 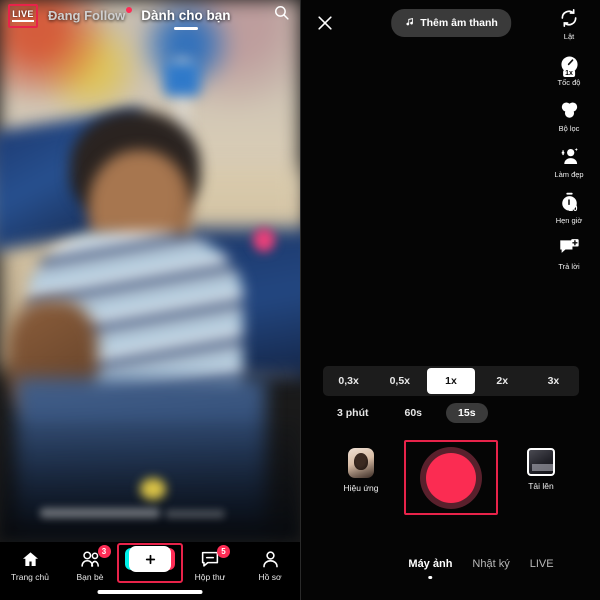 What do you see at coordinates (569, 248) in the screenshot?
I see `reply-icon` at bounding box center [569, 248].